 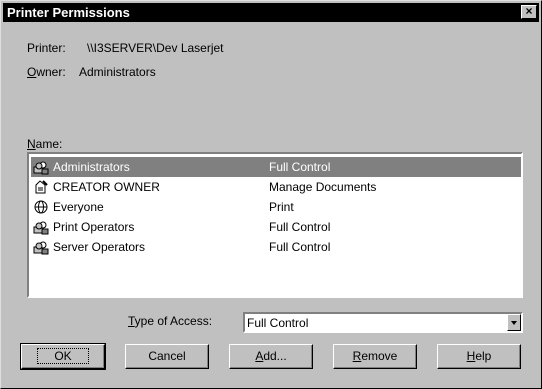 I want to click on cancel-button: Cancel, so click(x=167, y=356).